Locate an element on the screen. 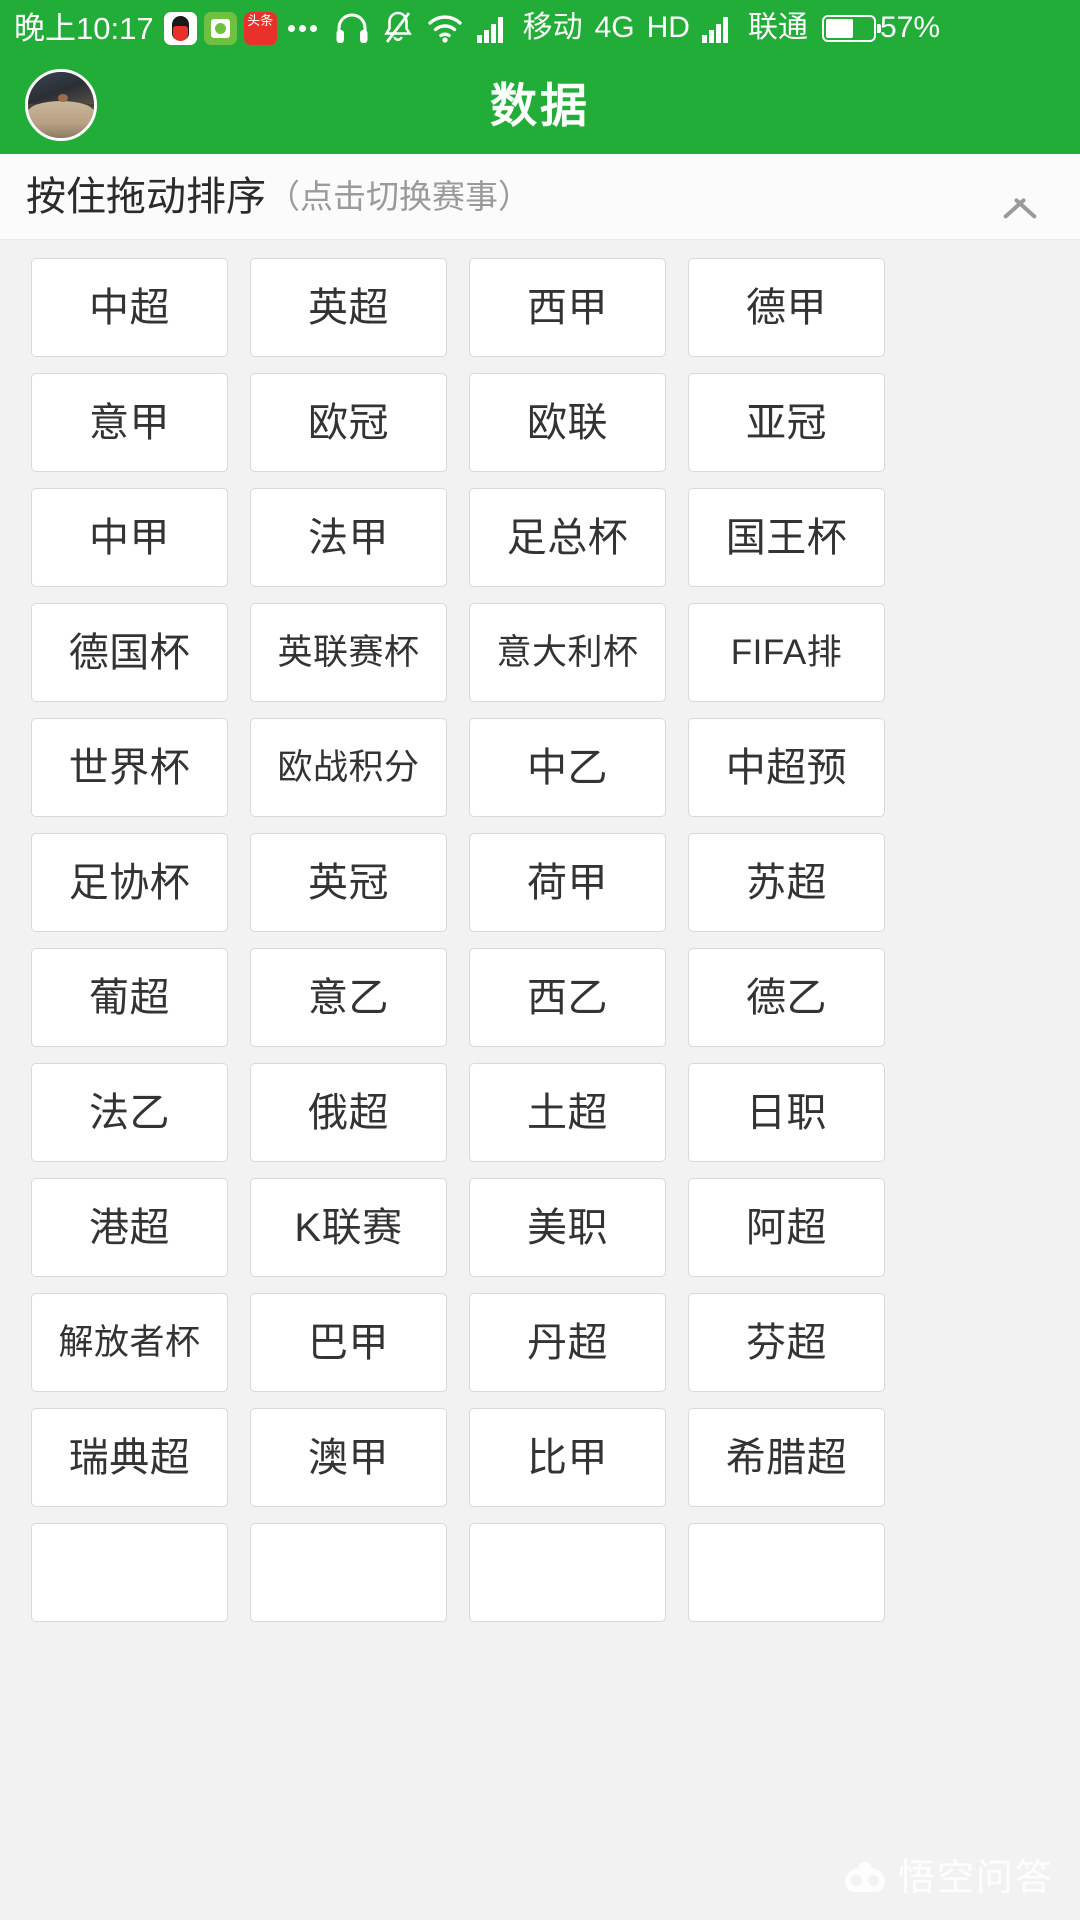 The width and height of the screenshot is (1080, 1920). league-card: 英联赛杯 is located at coordinates (348, 652).